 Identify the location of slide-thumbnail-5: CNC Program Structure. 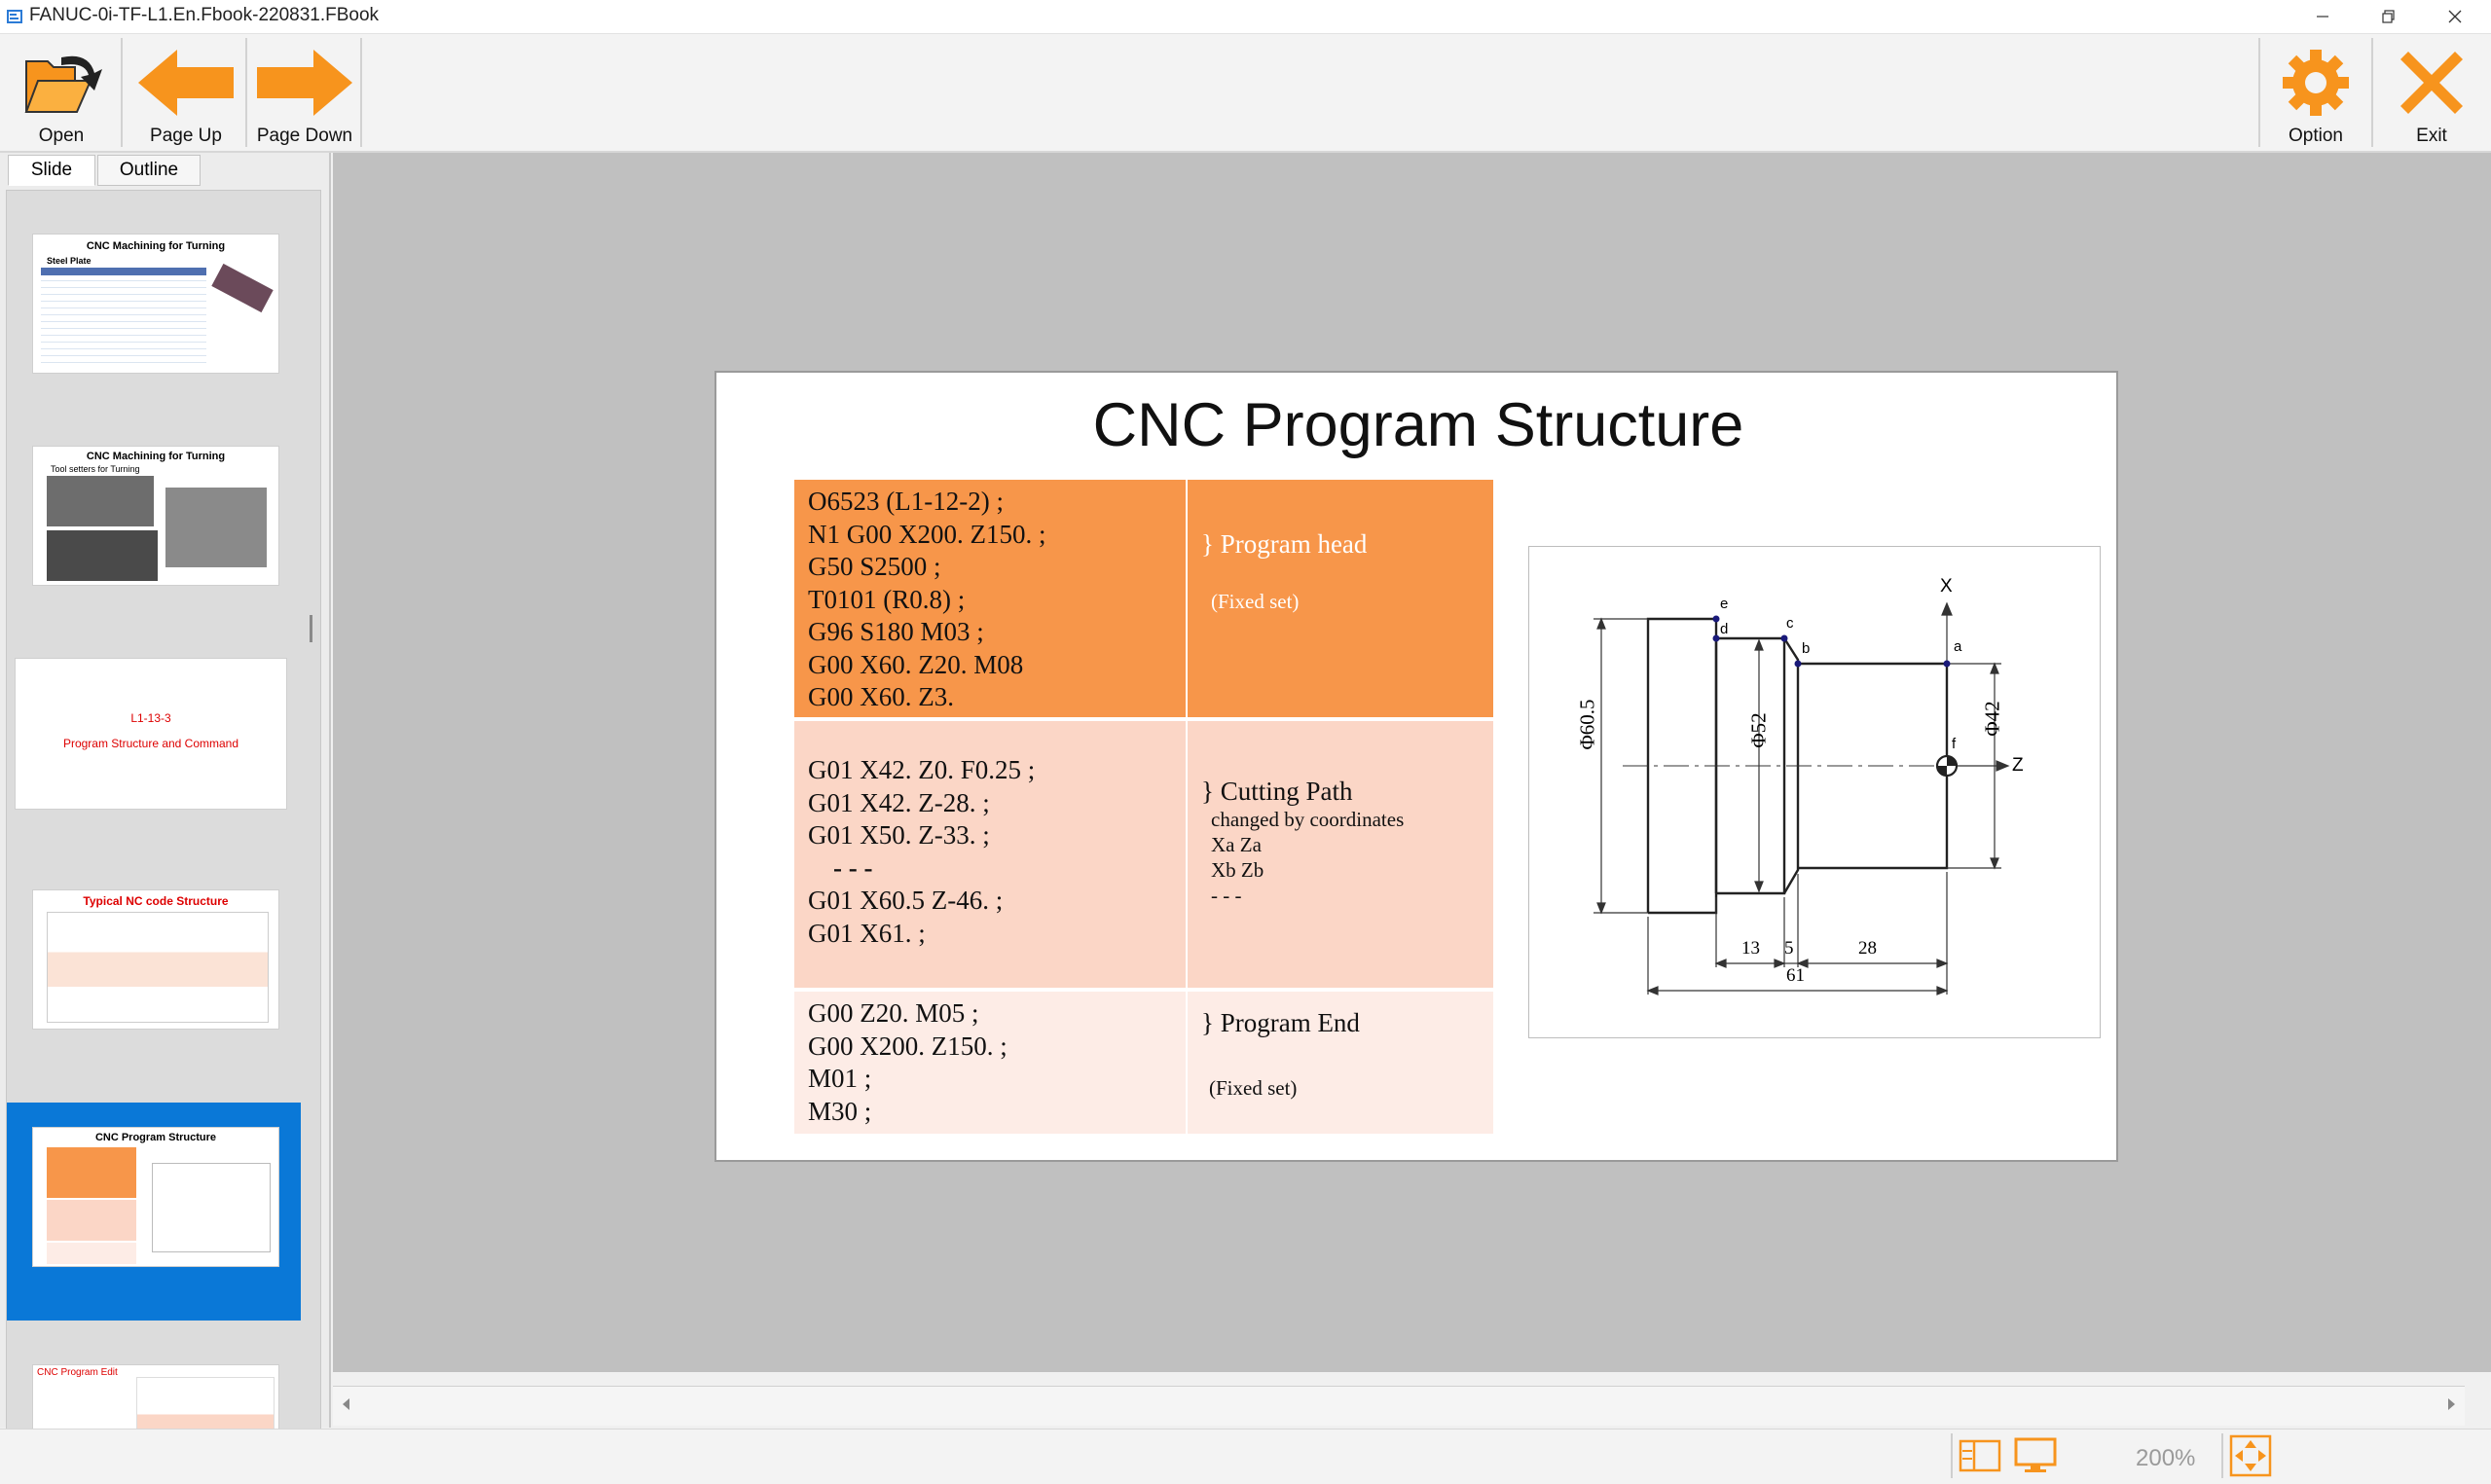
(155, 1197).